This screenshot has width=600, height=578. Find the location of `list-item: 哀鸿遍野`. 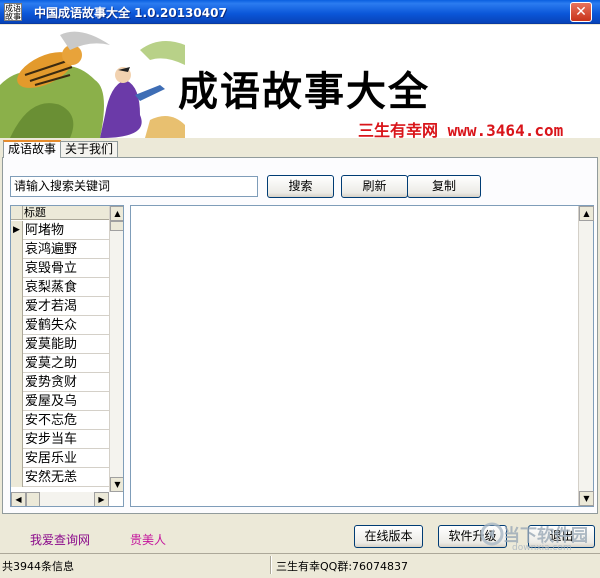

list-item: 哀鸿遍野 is located at coordinates (60, 249).